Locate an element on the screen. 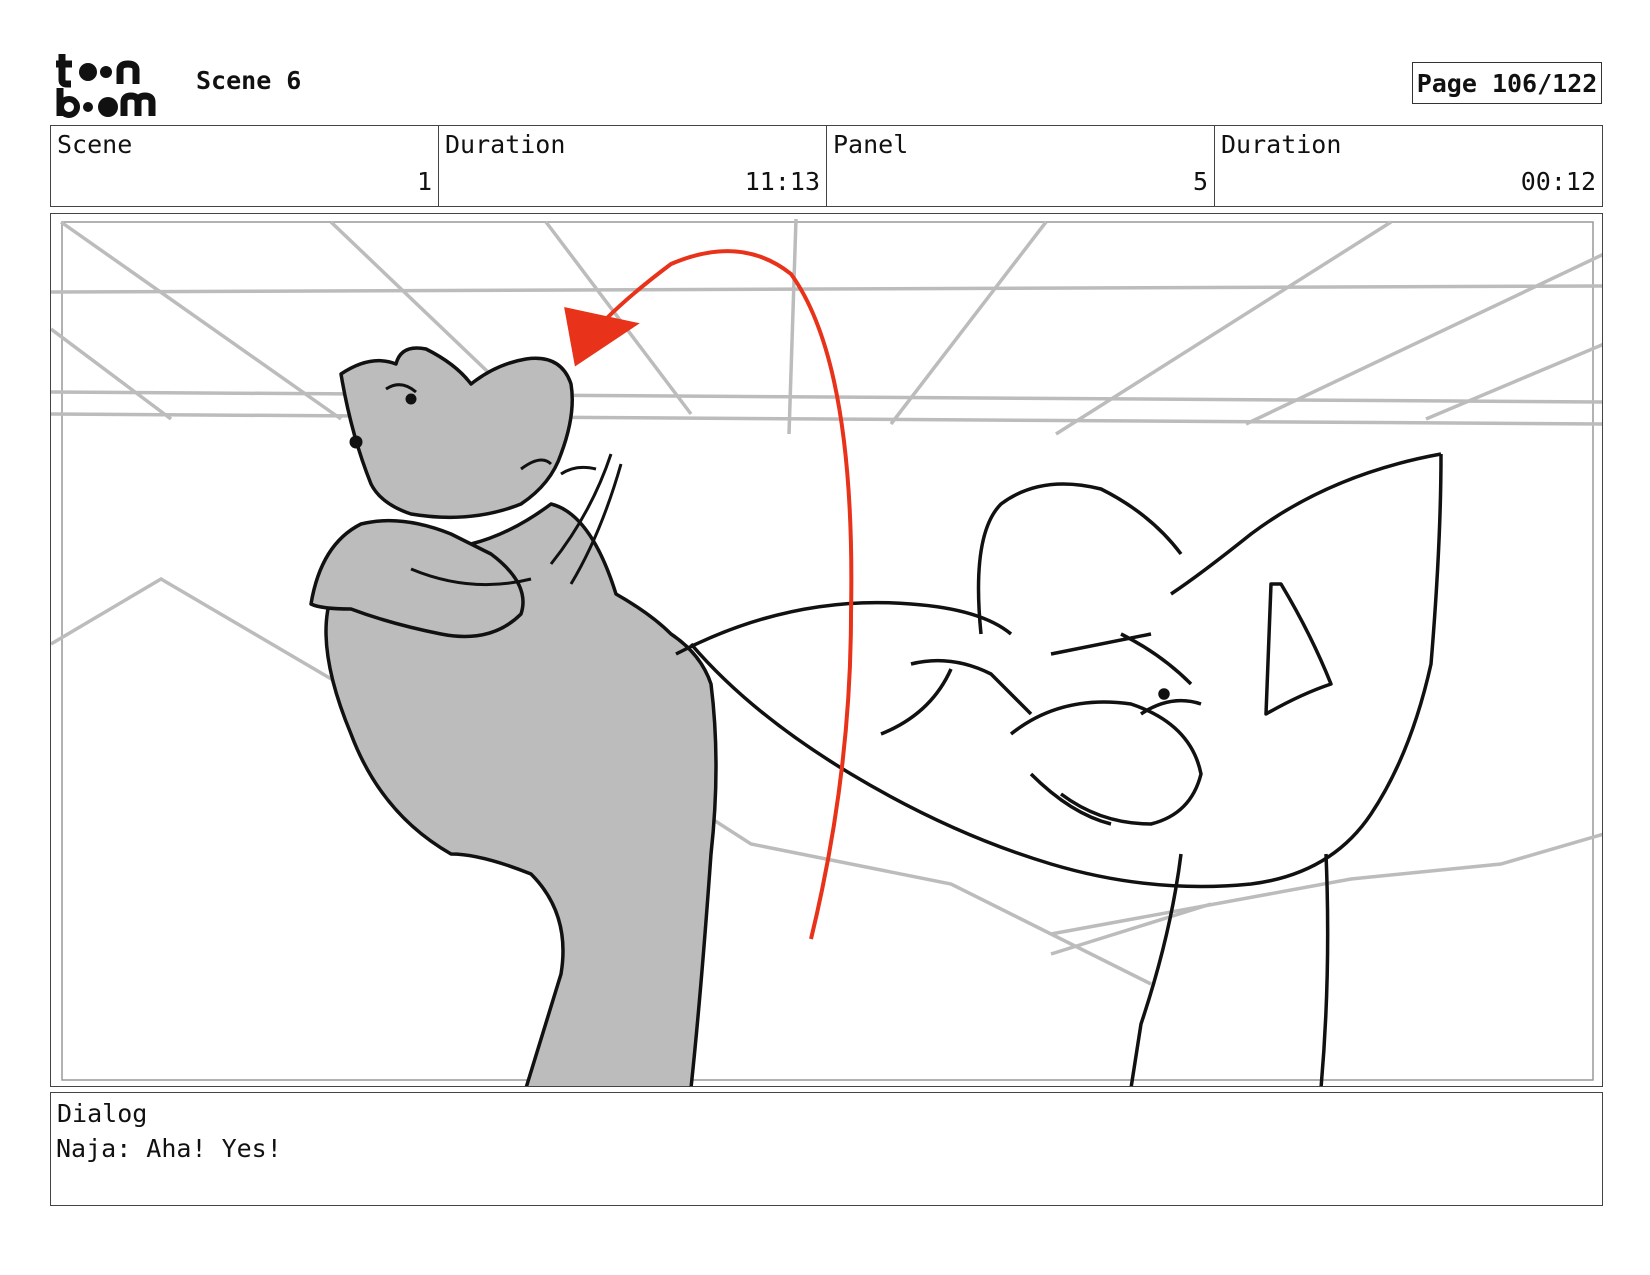 The image size is (1650, 1275). scene-duration-value: 11:13 is located at coordinates (782, 181).